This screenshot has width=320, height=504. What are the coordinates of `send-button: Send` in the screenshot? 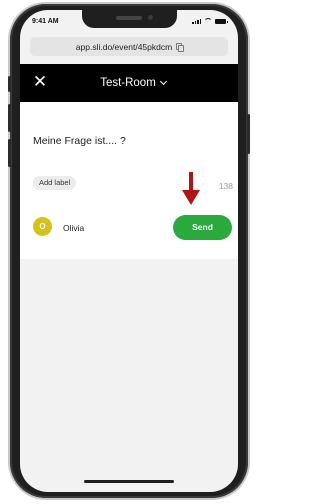 It's located at (202, 227).